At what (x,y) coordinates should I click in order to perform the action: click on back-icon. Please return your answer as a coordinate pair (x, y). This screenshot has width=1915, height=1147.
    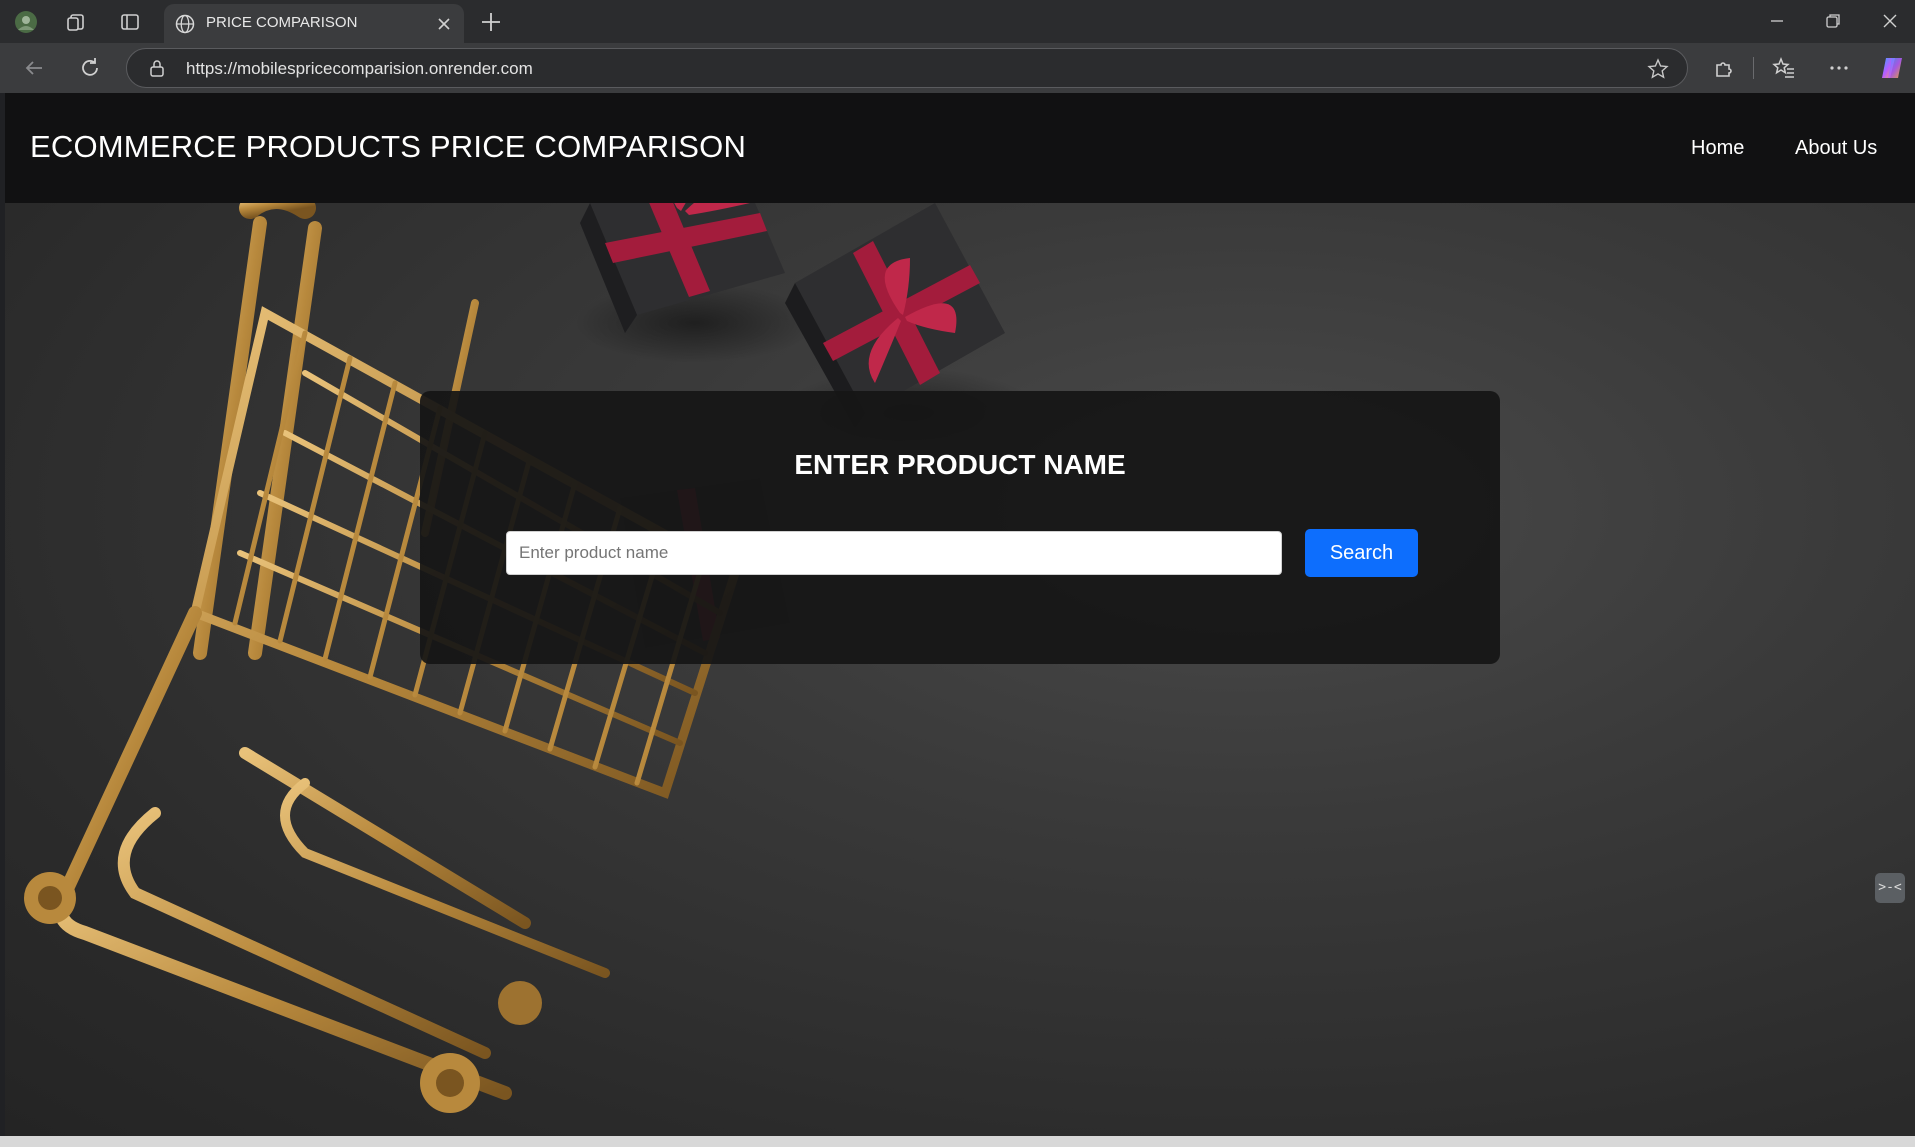
    Looking at the image, I should click on (34, 68).